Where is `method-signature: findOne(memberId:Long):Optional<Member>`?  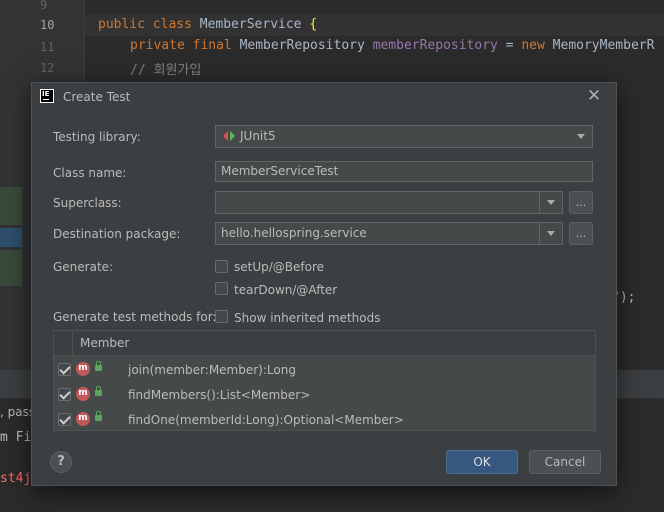 method-signature: findOne(memberId:Long):Optional<Member> is located at coordinates (266, 420).